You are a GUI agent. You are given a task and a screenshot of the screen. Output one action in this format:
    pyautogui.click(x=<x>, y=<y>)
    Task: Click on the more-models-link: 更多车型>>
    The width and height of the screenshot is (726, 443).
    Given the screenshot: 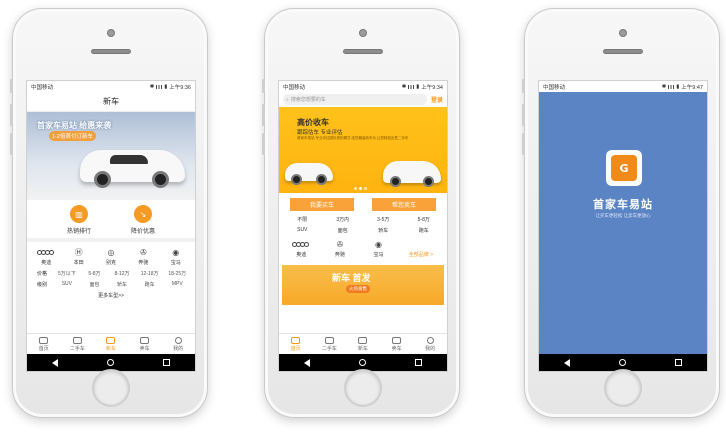 What is the action you would take?
    pyautogui.click(x=111, y=294)
    